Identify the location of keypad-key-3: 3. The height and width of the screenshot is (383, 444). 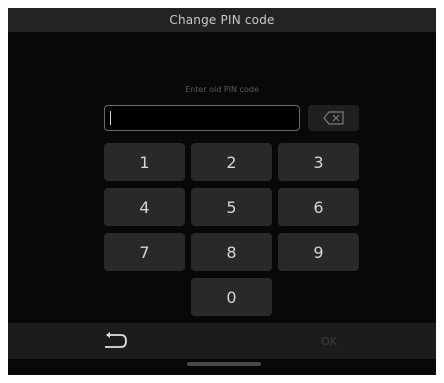
(318, 162).